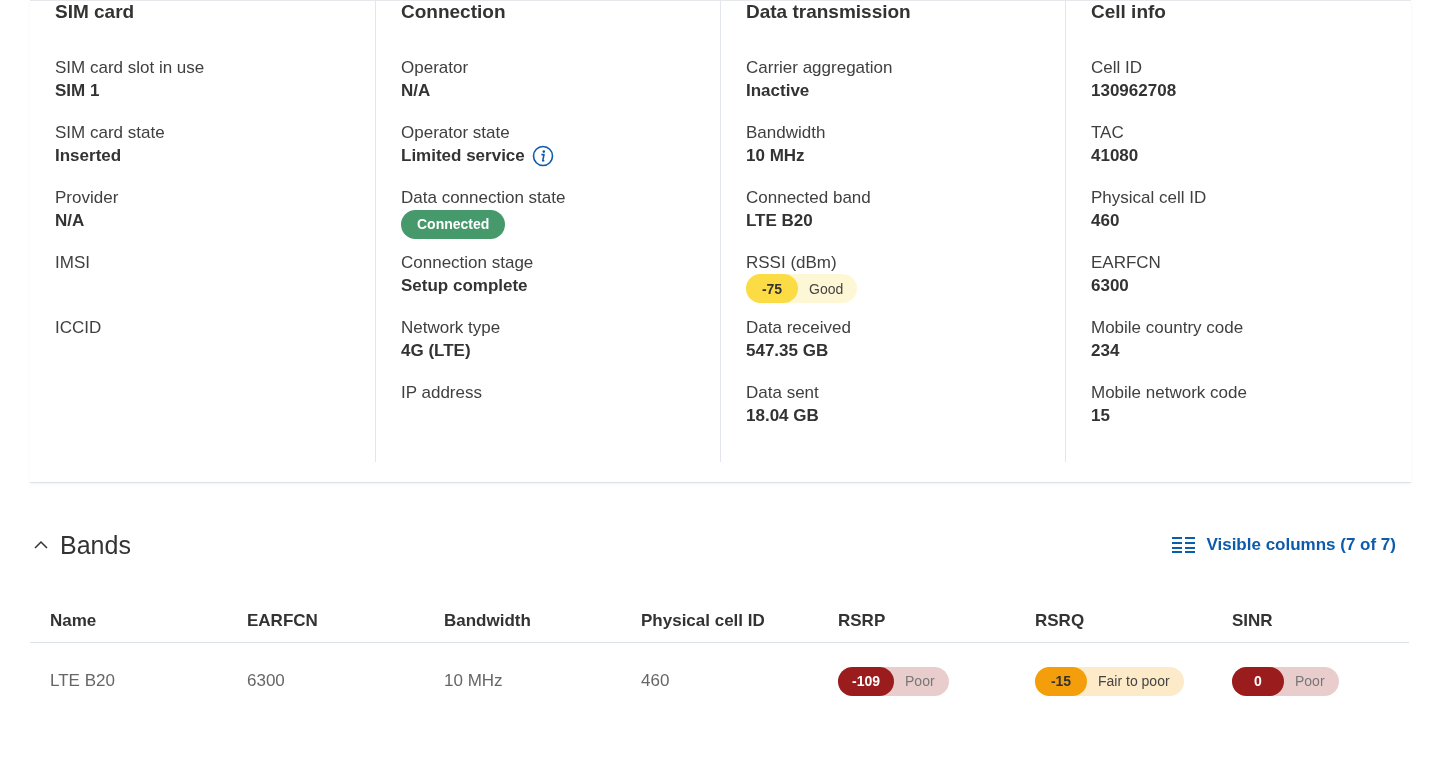 The height and width of the screenshot is (759, 1431). Describe the element at coordinates (798, 328) in the screenshot. I see `field-label: Data received` at that location.